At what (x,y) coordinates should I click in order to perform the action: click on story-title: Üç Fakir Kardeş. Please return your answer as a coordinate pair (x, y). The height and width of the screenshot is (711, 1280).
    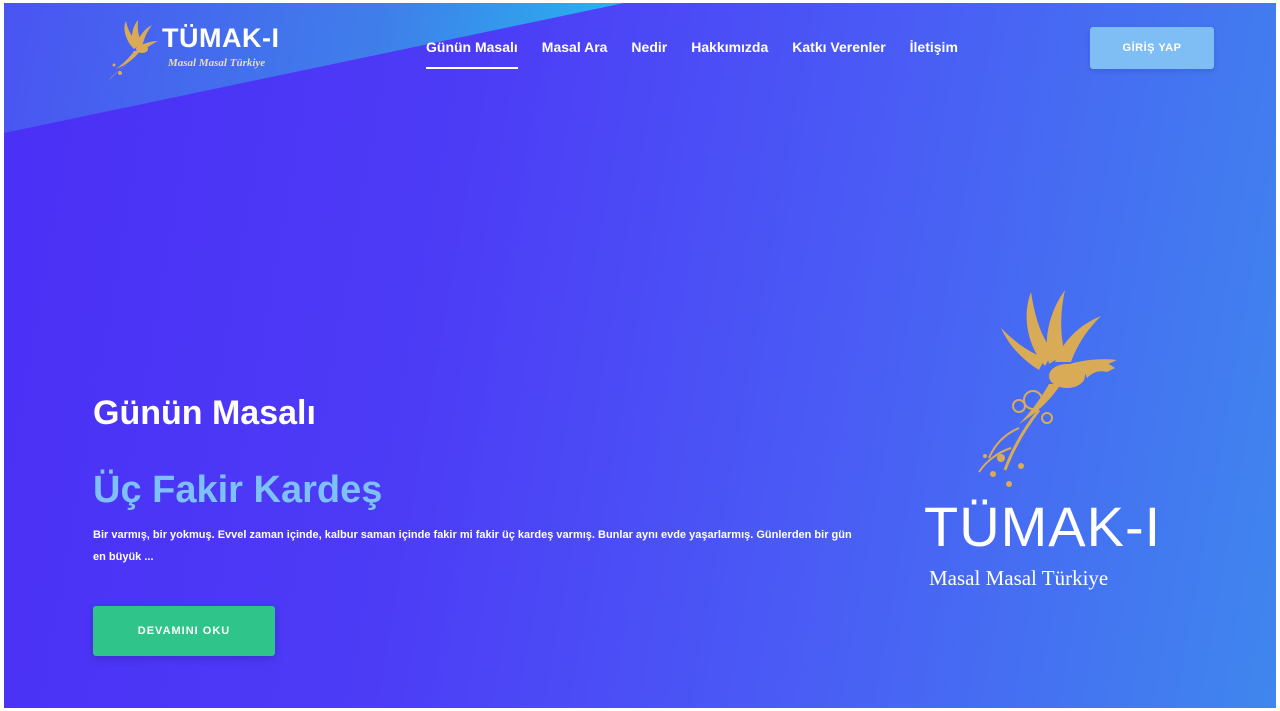
    Looking at the image, I should click on (237, 490).